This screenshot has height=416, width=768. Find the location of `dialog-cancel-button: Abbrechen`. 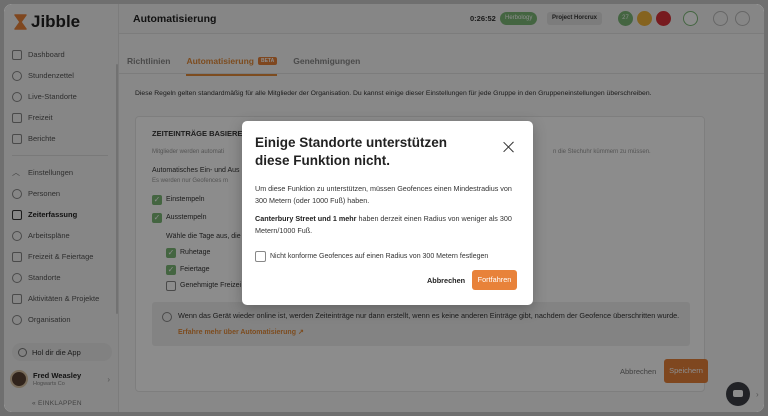

dialog-cancel-button: Abbrechen is located at coordinates (446, 280).